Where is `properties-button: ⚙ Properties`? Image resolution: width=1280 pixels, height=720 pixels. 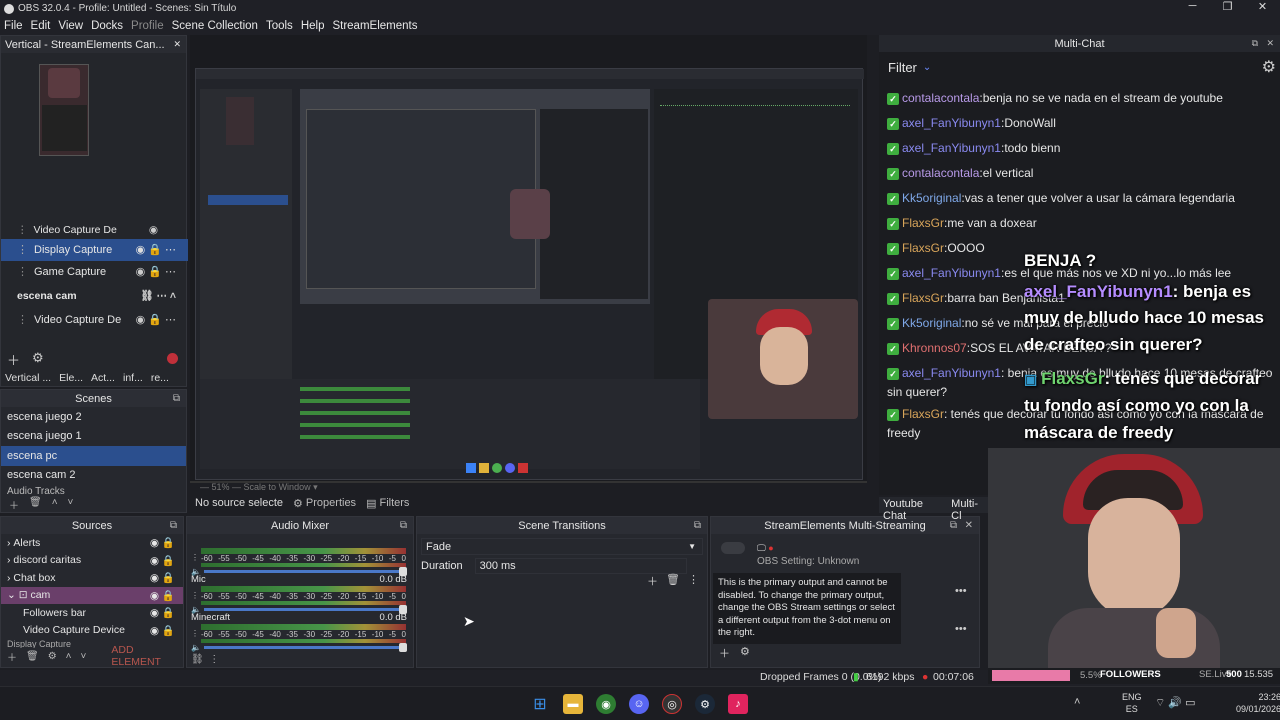
properties-button: ⚙ Properties is located at coordinates (324, 503).